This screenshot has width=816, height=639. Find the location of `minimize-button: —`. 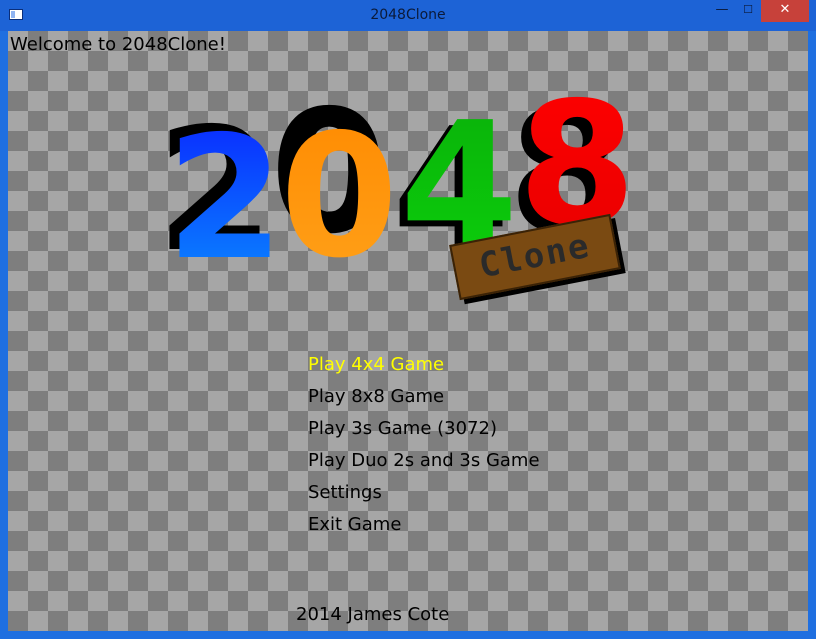

minimize-button: — is located at coordinates (722, 11).